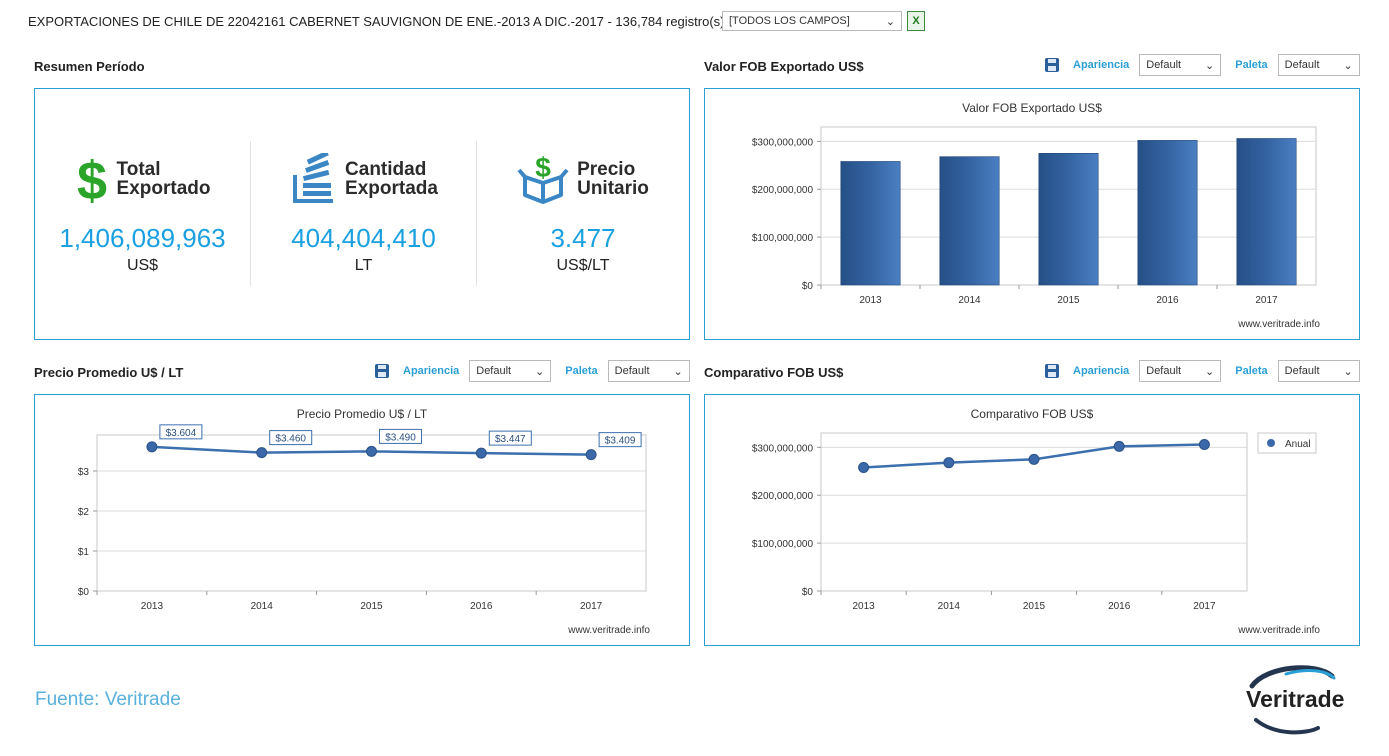  What do you see at coordinates (362, 414) in the screenshot?
I see `chart-title: Precio Promedio U$ / LT` at bounding box center [362, 414].